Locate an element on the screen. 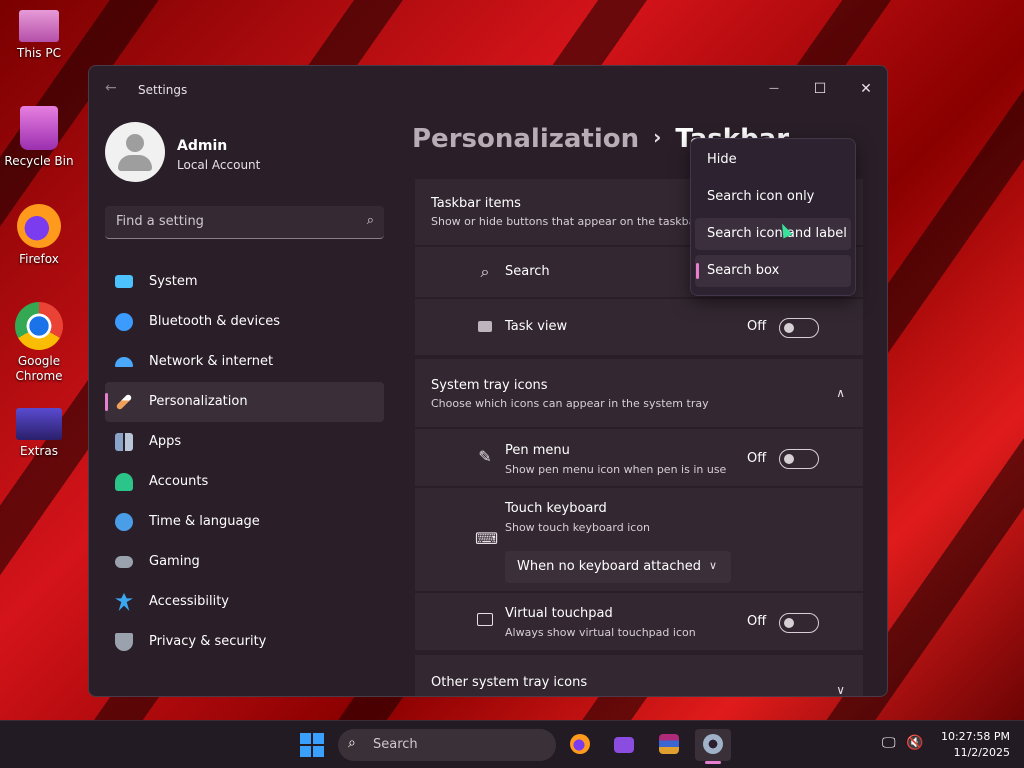 This screenshot has height=768, width=1024. virtual-touchpad-label: Virtual touchpad is located at coordinates (559, 613).